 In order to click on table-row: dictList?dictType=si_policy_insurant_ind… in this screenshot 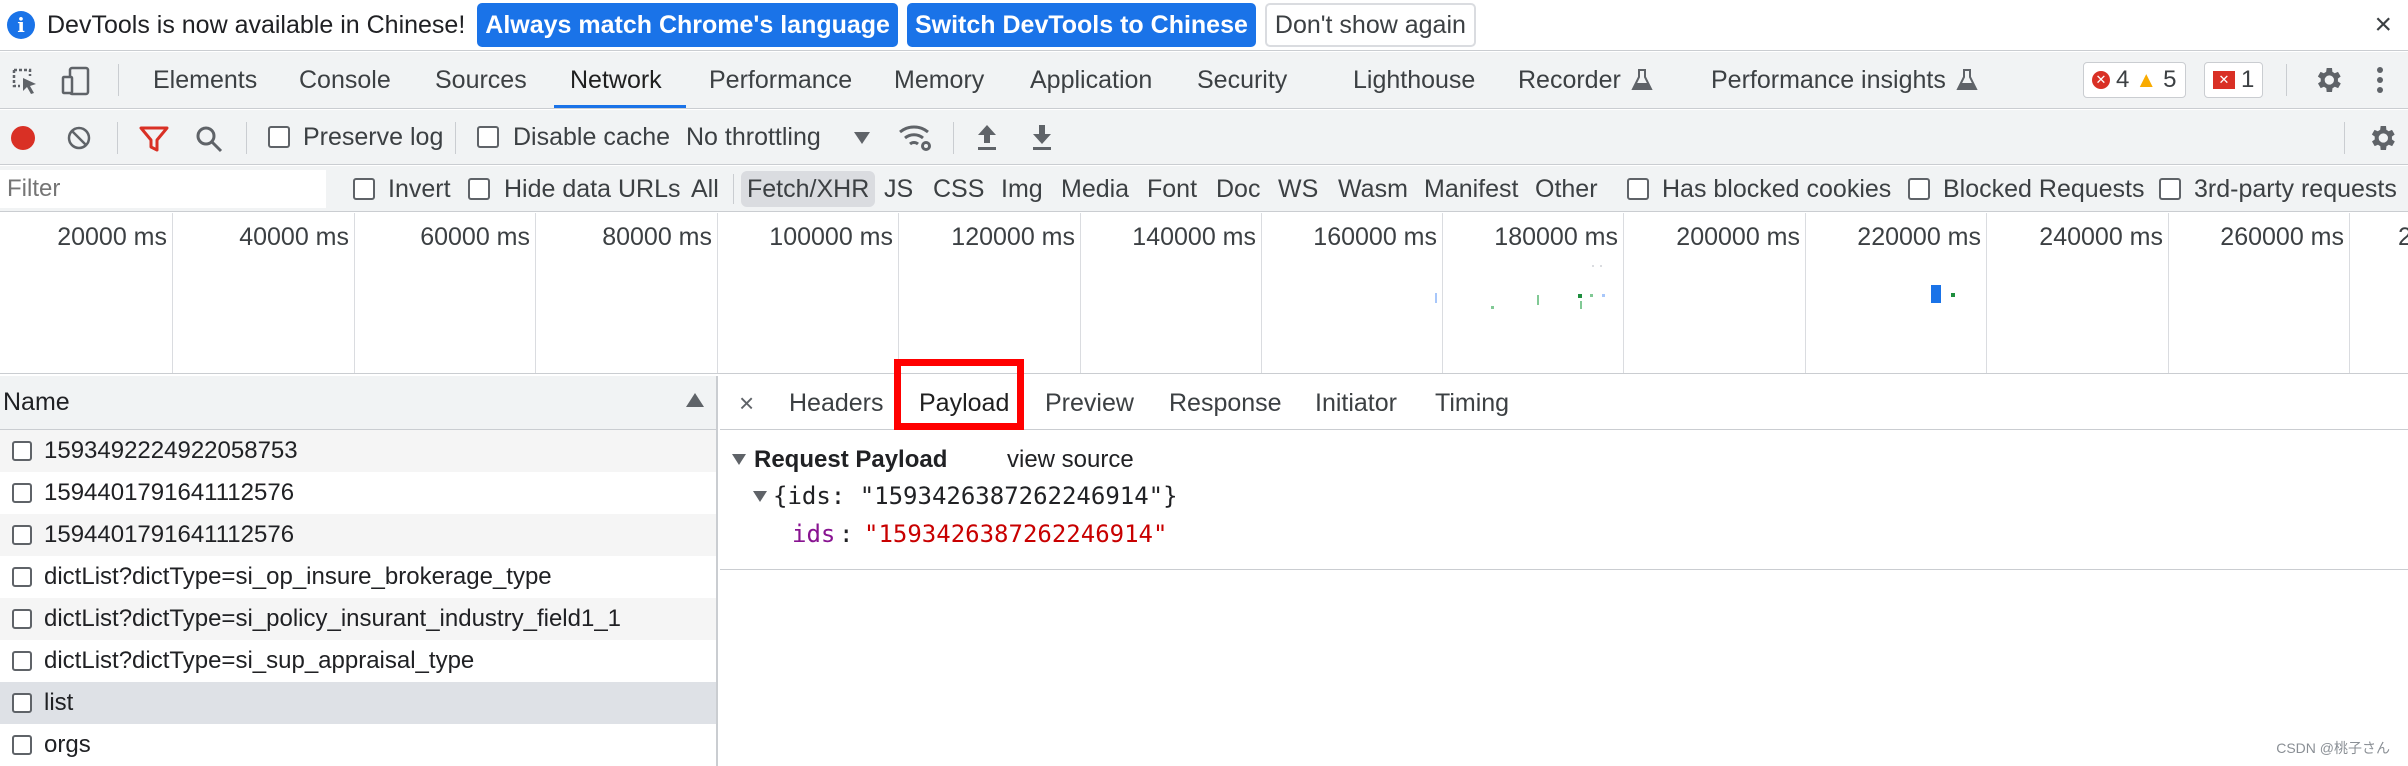, I will do `click(358, 619)`.